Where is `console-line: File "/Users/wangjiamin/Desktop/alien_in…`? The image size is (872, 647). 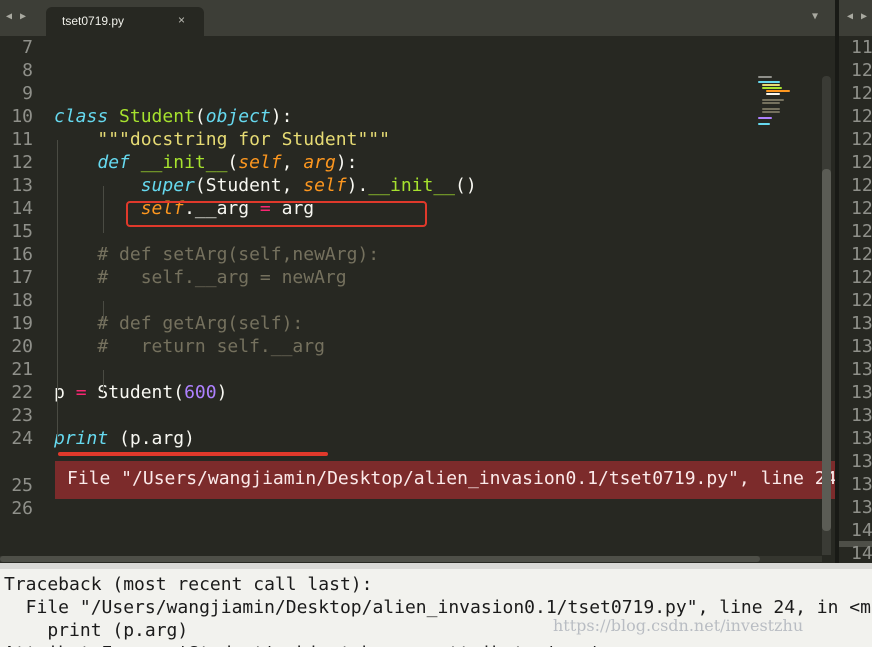 console-line: File "/Users/wangjiamin/Desktop/alien_in… is located at coordinates (438, 607).